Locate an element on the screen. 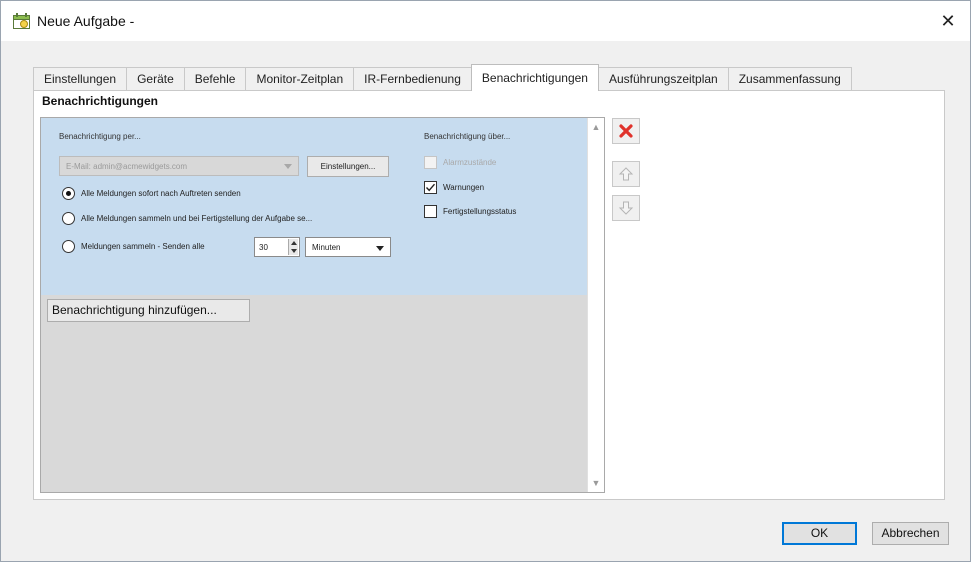 The width and height of the screenshot is (971, 562). interval-stepper: 30 is located at coordinates (277, 247).